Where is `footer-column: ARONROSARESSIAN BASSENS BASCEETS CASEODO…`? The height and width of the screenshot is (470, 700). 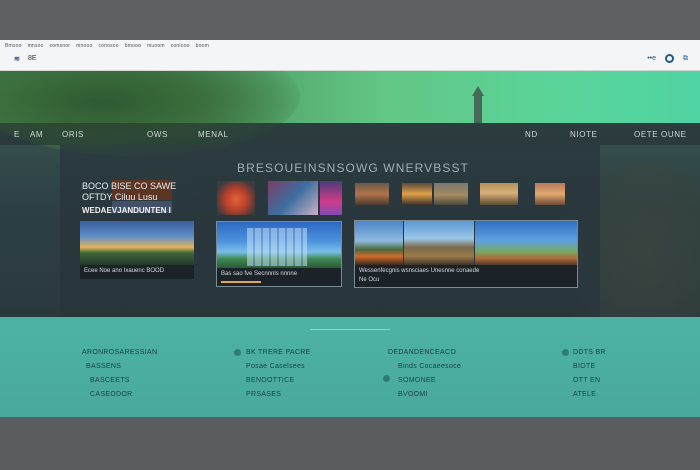 footer-column: ARONROSARESSIAN BASSENS BASCEETS CASEODO… is located at coordinates (119, 374).